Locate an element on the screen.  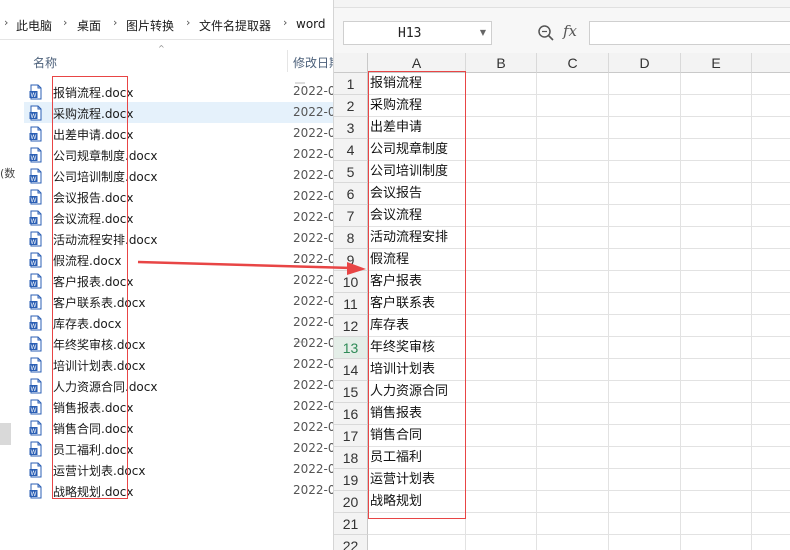
formula-input is located at coordinates (689, 33).